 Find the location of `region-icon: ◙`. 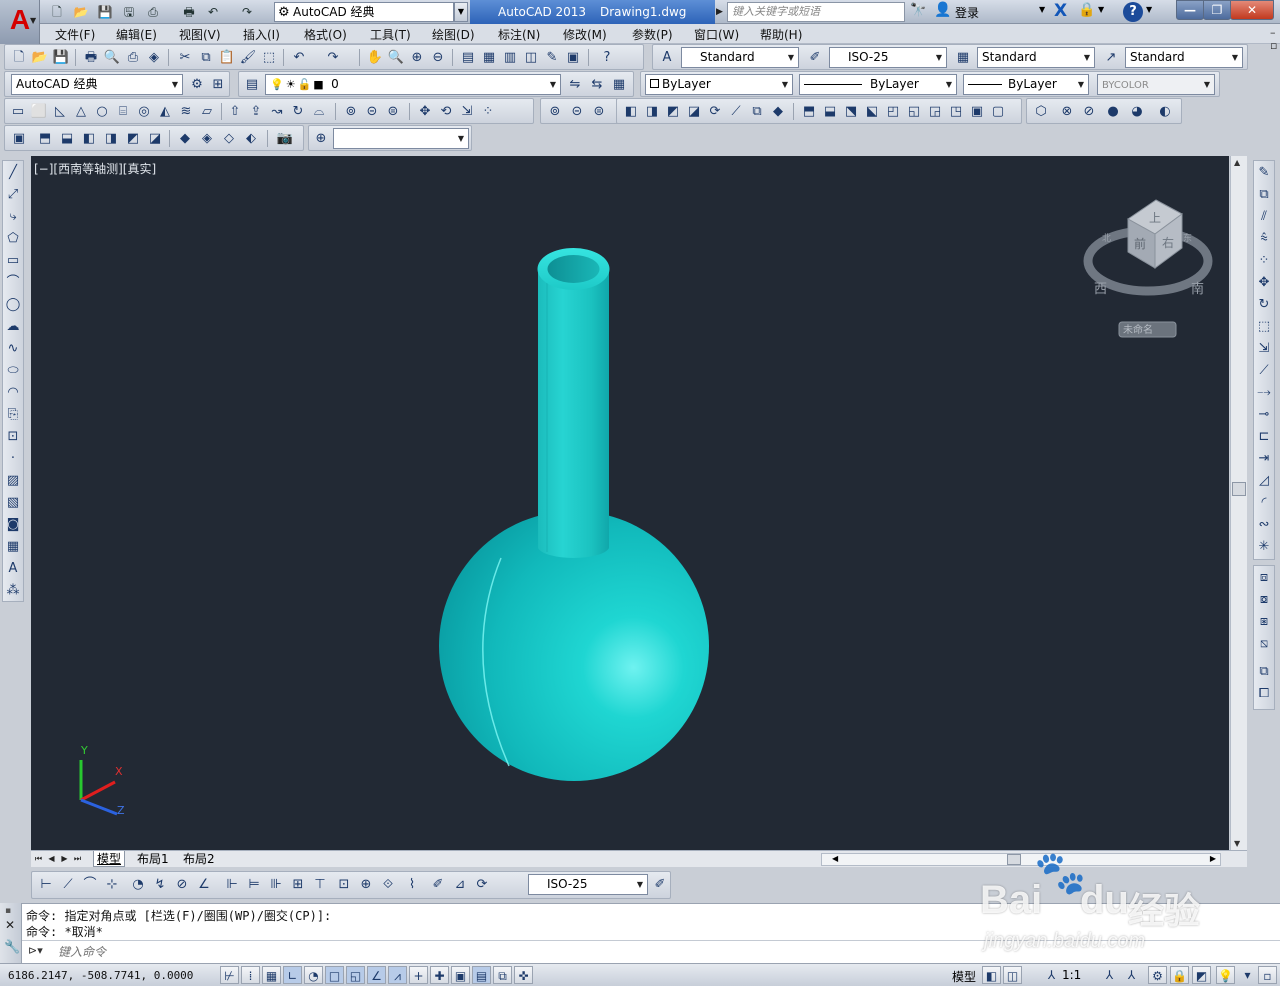

region-icon: ◙ is located at coordinates (13, 525).